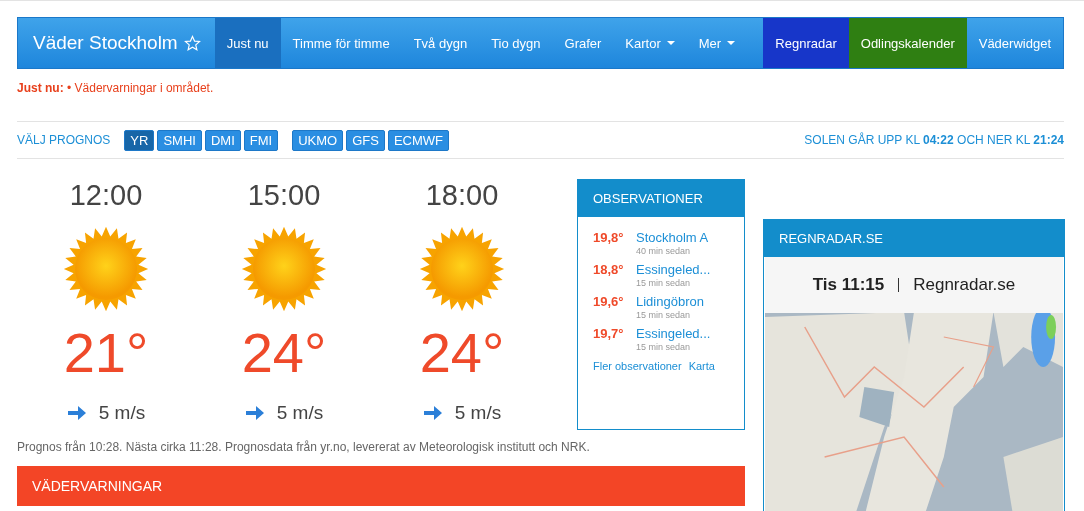 The width and height of the screenshot is (1084, 511). I want to click on panel-title: REGNRADAR.SE, so click(831, 238).